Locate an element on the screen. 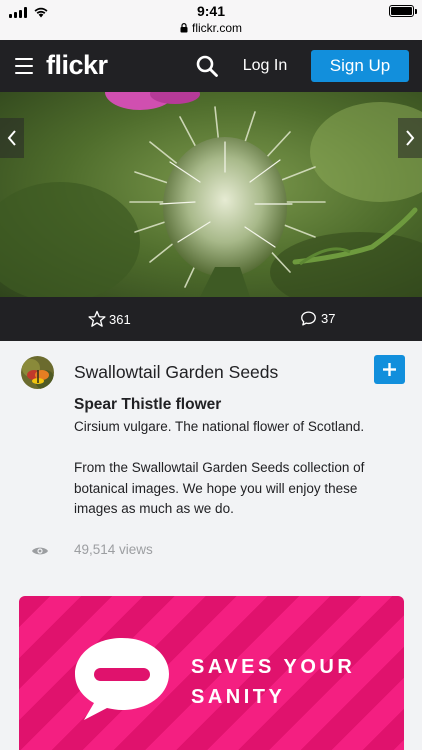  comment-count: 37 is located at coordinates (328, 318).